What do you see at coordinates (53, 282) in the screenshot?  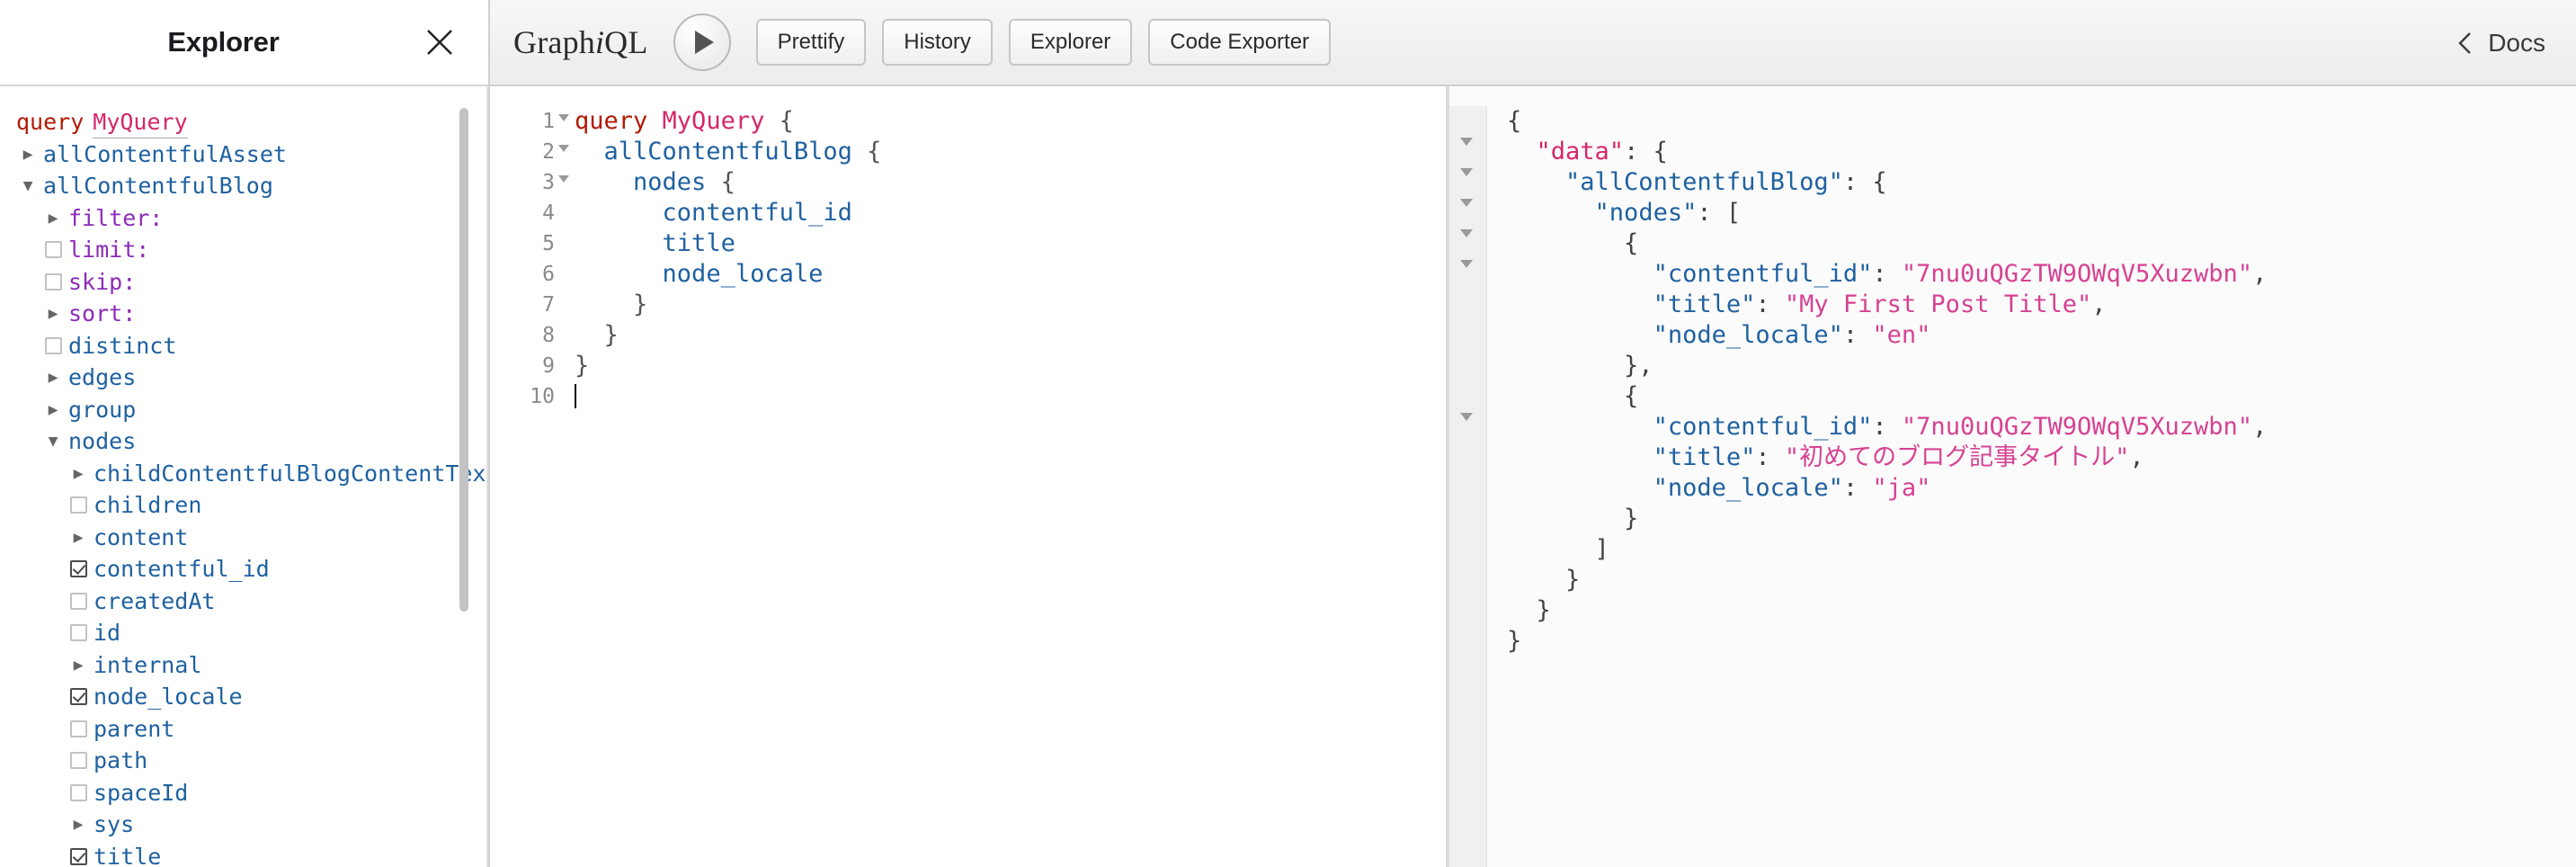 I see `checkbox-skip` at bounding box center [53, 282].